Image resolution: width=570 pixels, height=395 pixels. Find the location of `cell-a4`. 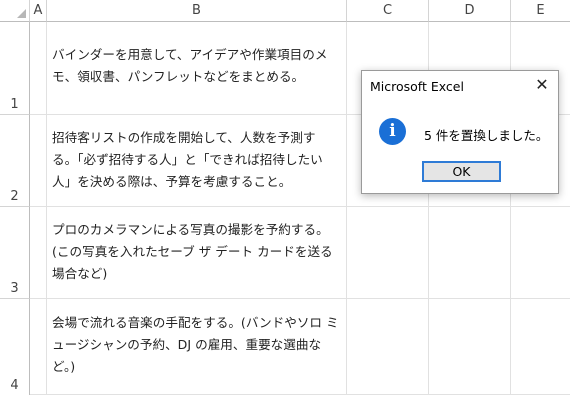

cell-a4 is located at coordinates (38, 347).